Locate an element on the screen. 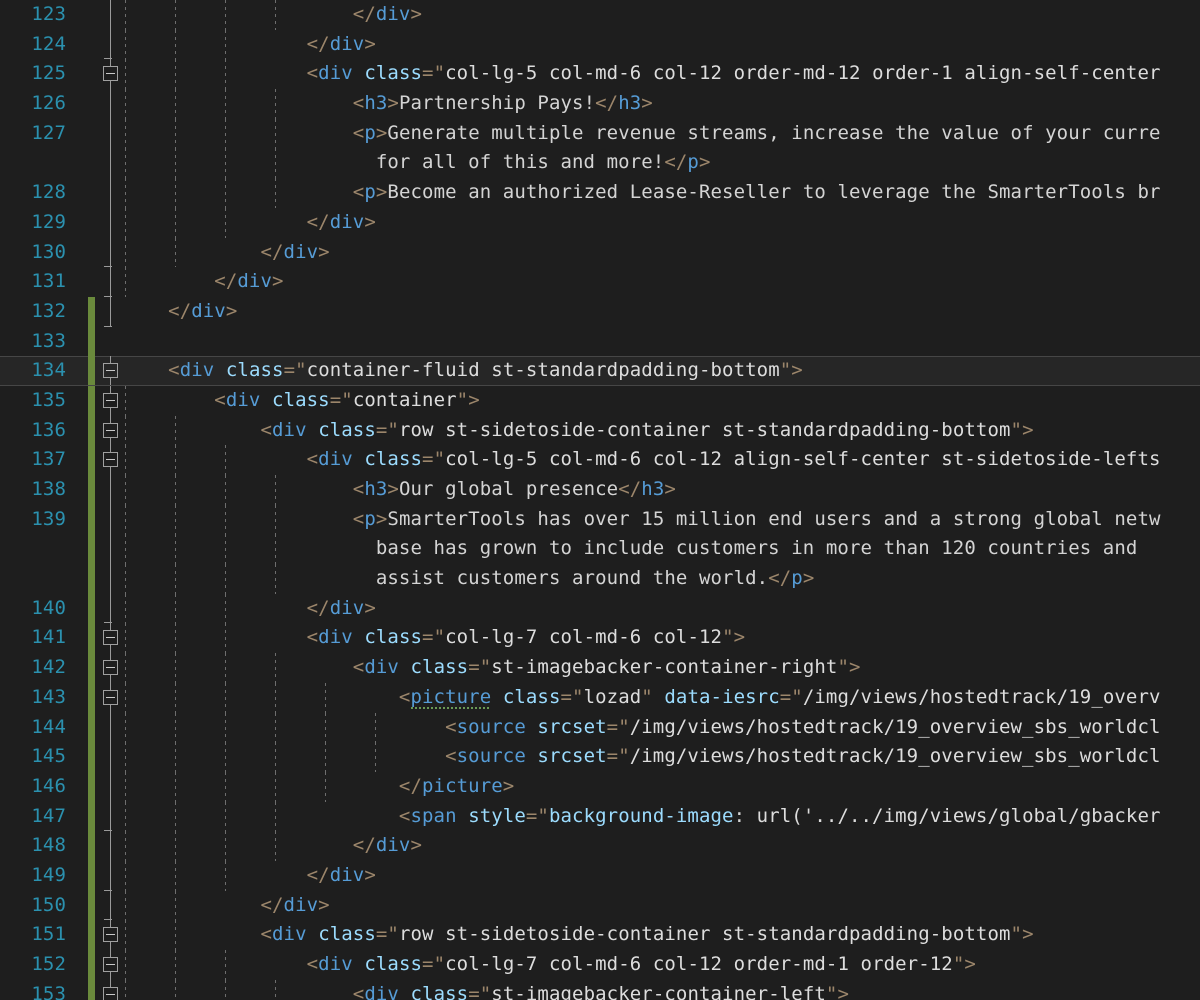  token-pun: < is located at coordinates (243, 489).